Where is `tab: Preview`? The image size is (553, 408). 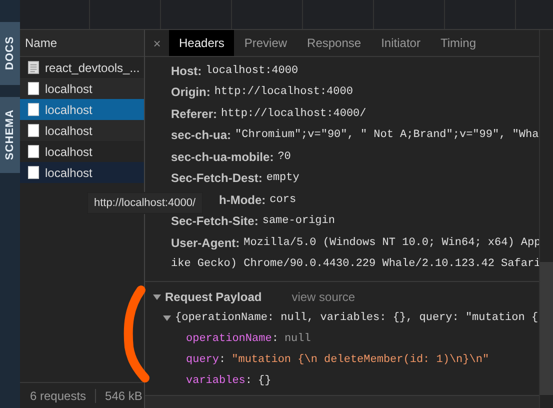 tab: Preview is located at coordinates (266, 43).